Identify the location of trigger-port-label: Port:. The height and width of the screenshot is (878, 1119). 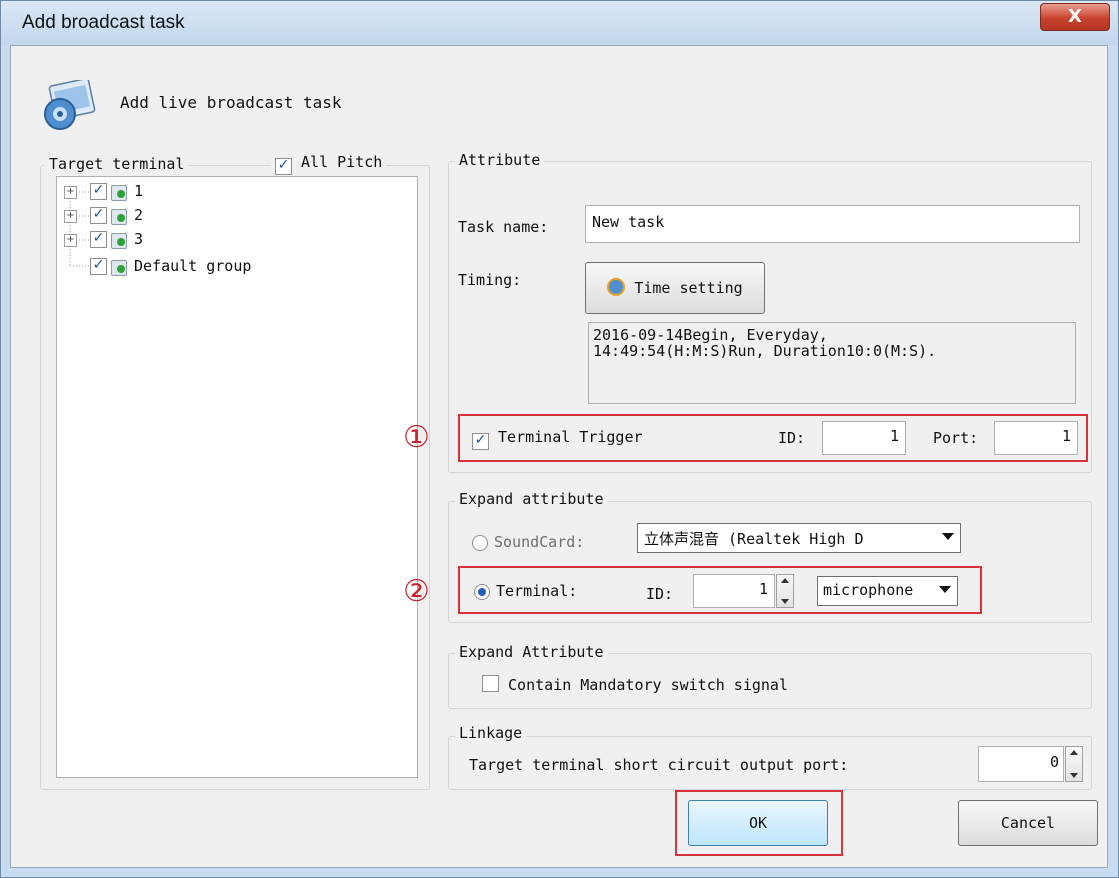
(956, 438).